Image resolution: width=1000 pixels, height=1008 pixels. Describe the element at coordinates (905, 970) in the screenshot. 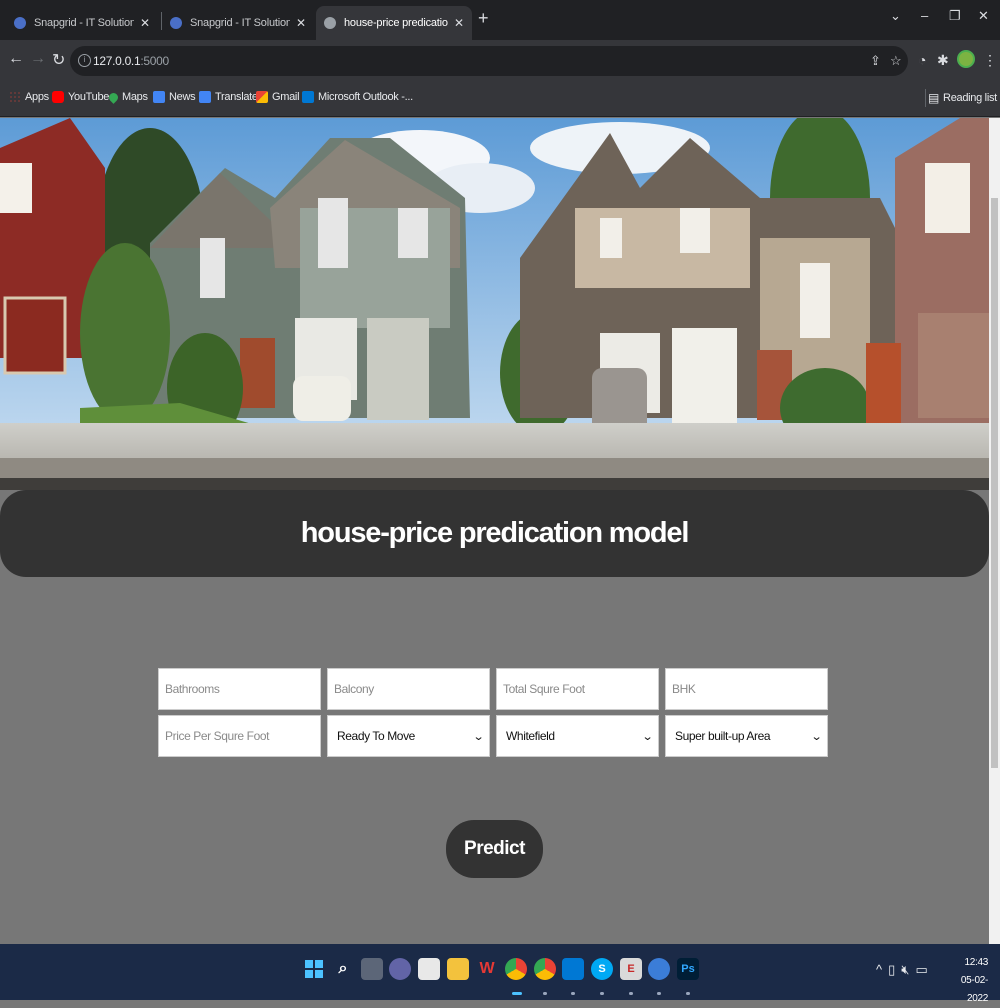

I see `speaker-muted-icon: 🔇︎` at that location.